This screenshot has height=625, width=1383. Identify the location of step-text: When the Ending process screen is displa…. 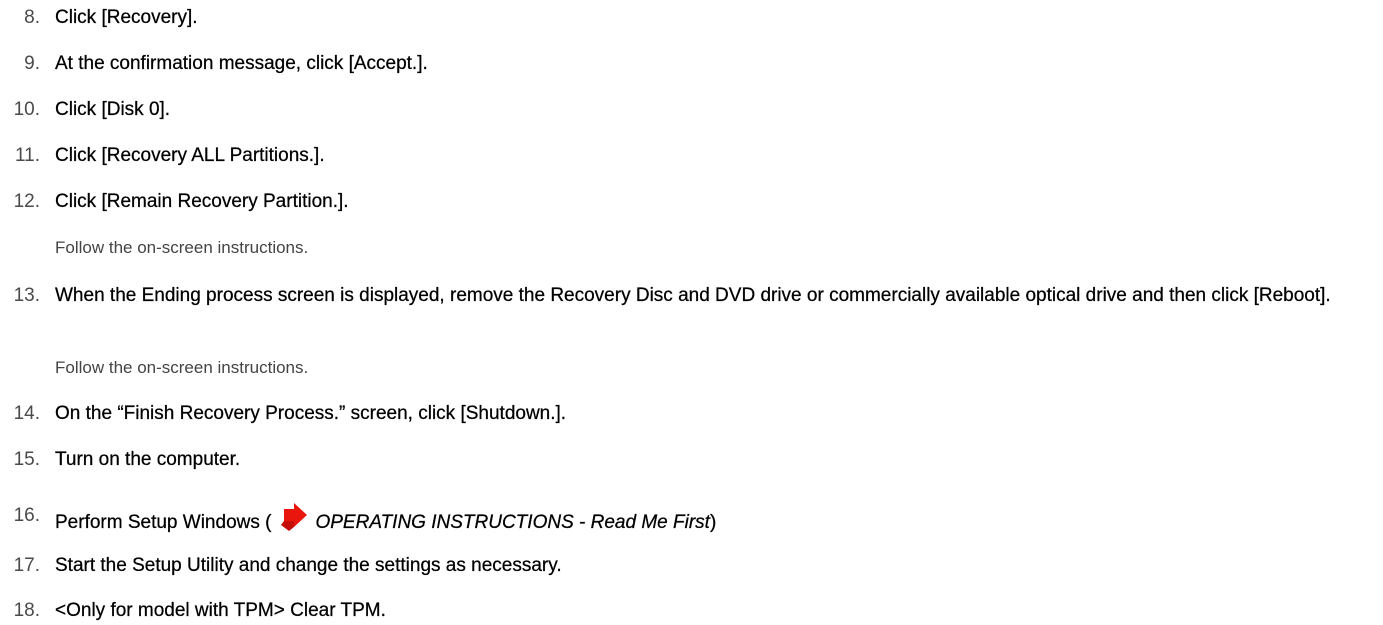
(693, 295).